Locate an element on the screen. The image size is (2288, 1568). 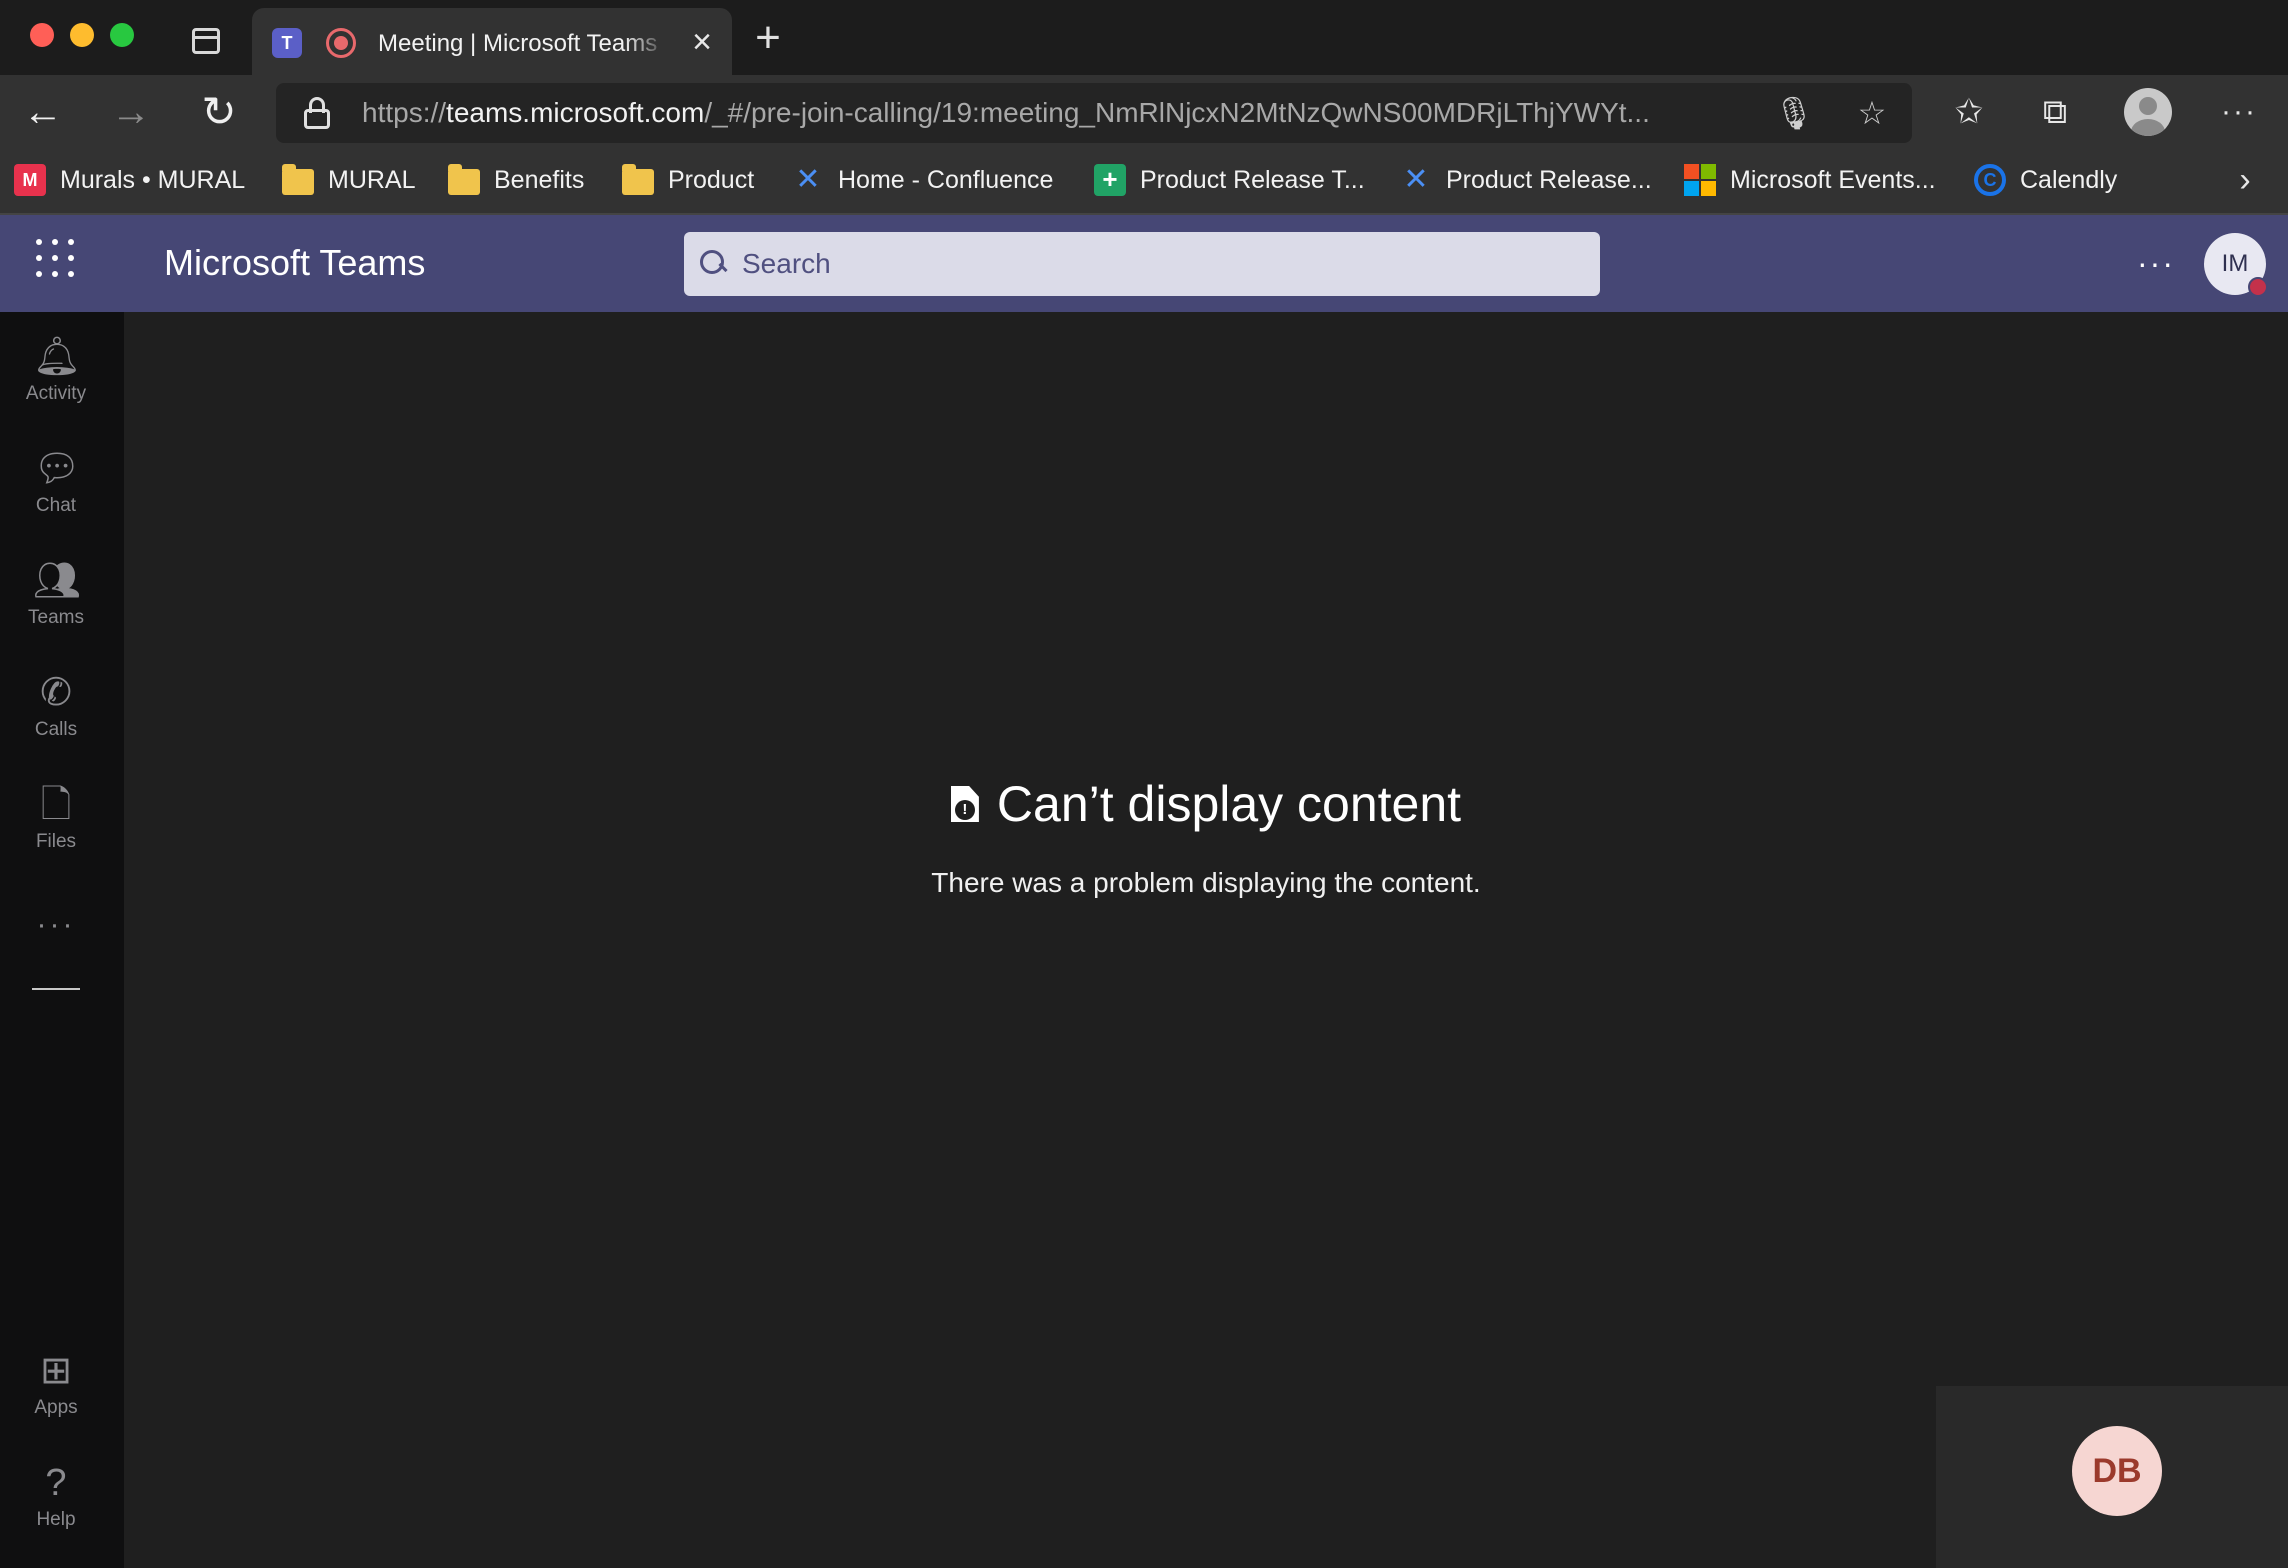
microphone-icon: 🎙︎ is located at coordinates (1794, 113).